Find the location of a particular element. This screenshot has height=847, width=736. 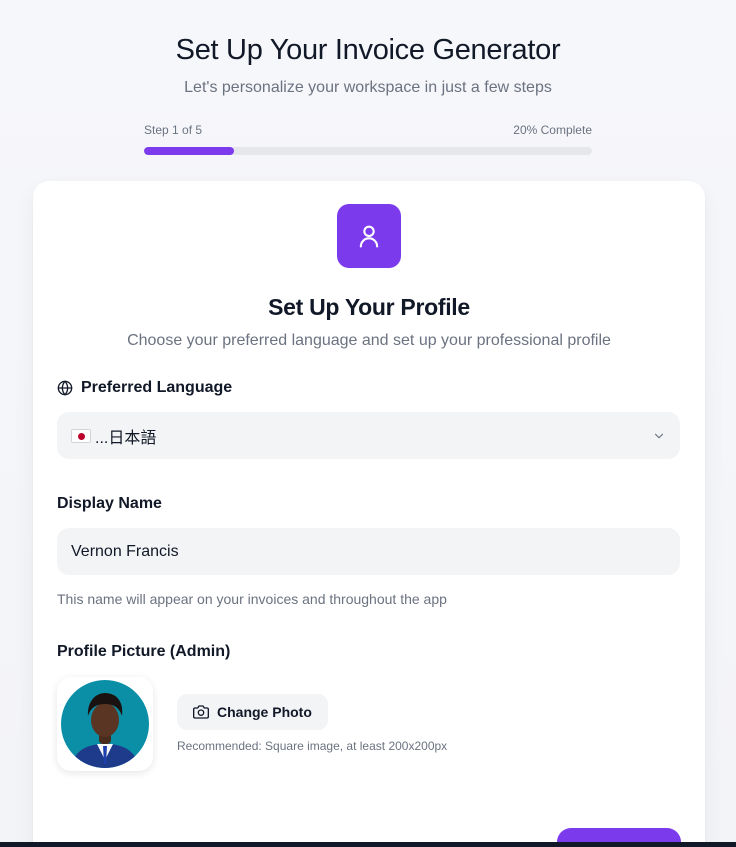

preferred-language-label: Preferred Language is located at coordinates (144, 388).